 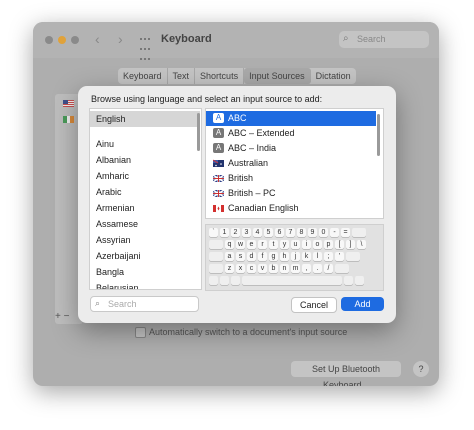 What do you see at coordinates (323, 232) in the screenshot?
I see `key: 0` at bounding box center [323, 232].